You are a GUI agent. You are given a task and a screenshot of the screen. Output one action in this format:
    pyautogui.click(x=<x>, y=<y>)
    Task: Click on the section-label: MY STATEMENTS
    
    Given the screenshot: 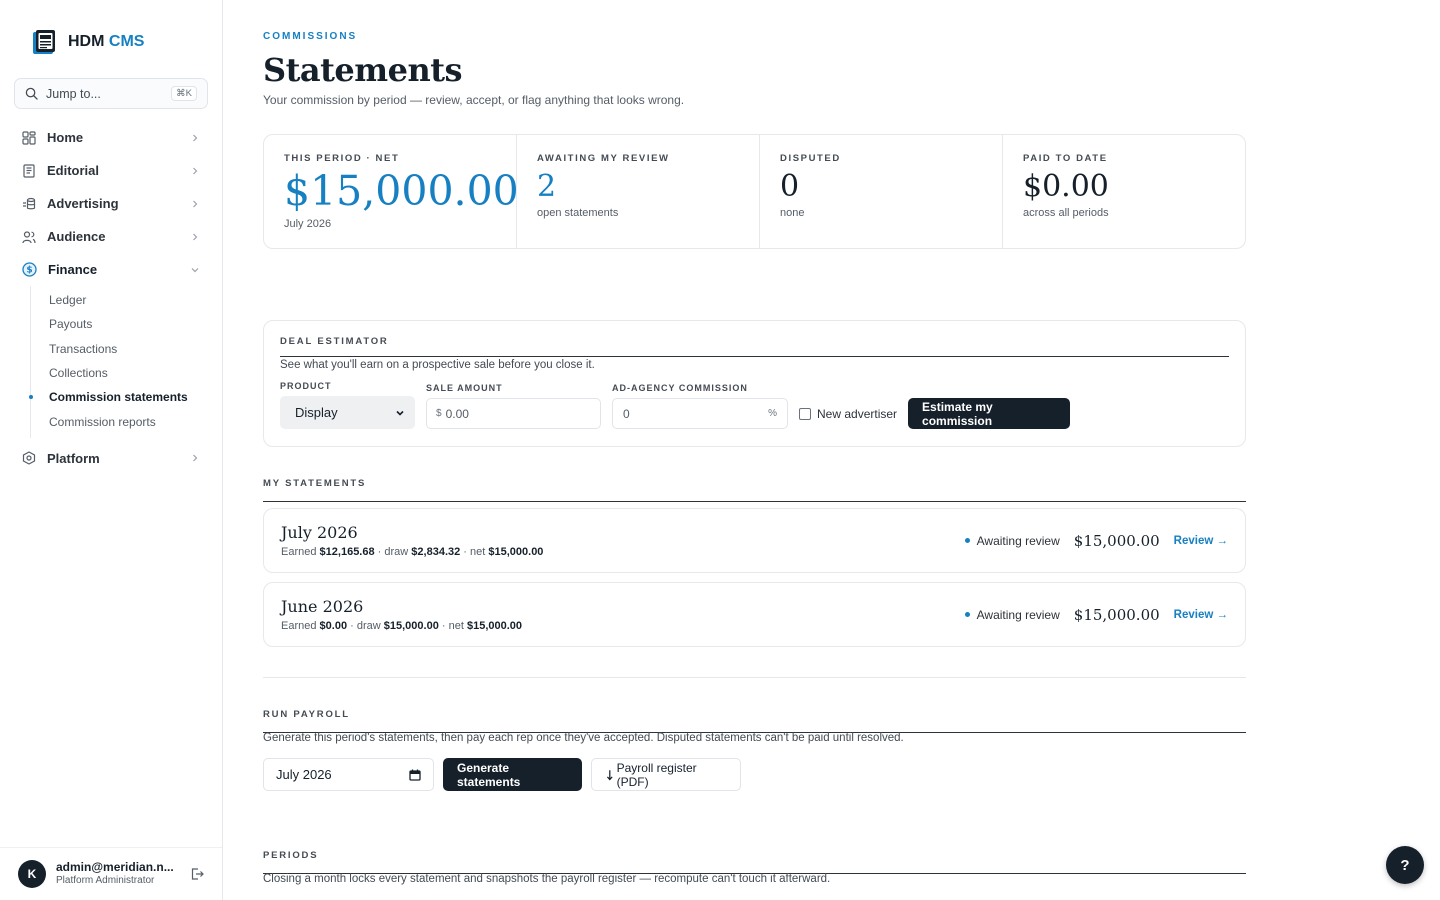 What is the action you would take?
    pyautogui.click(x=754, y=490)
    